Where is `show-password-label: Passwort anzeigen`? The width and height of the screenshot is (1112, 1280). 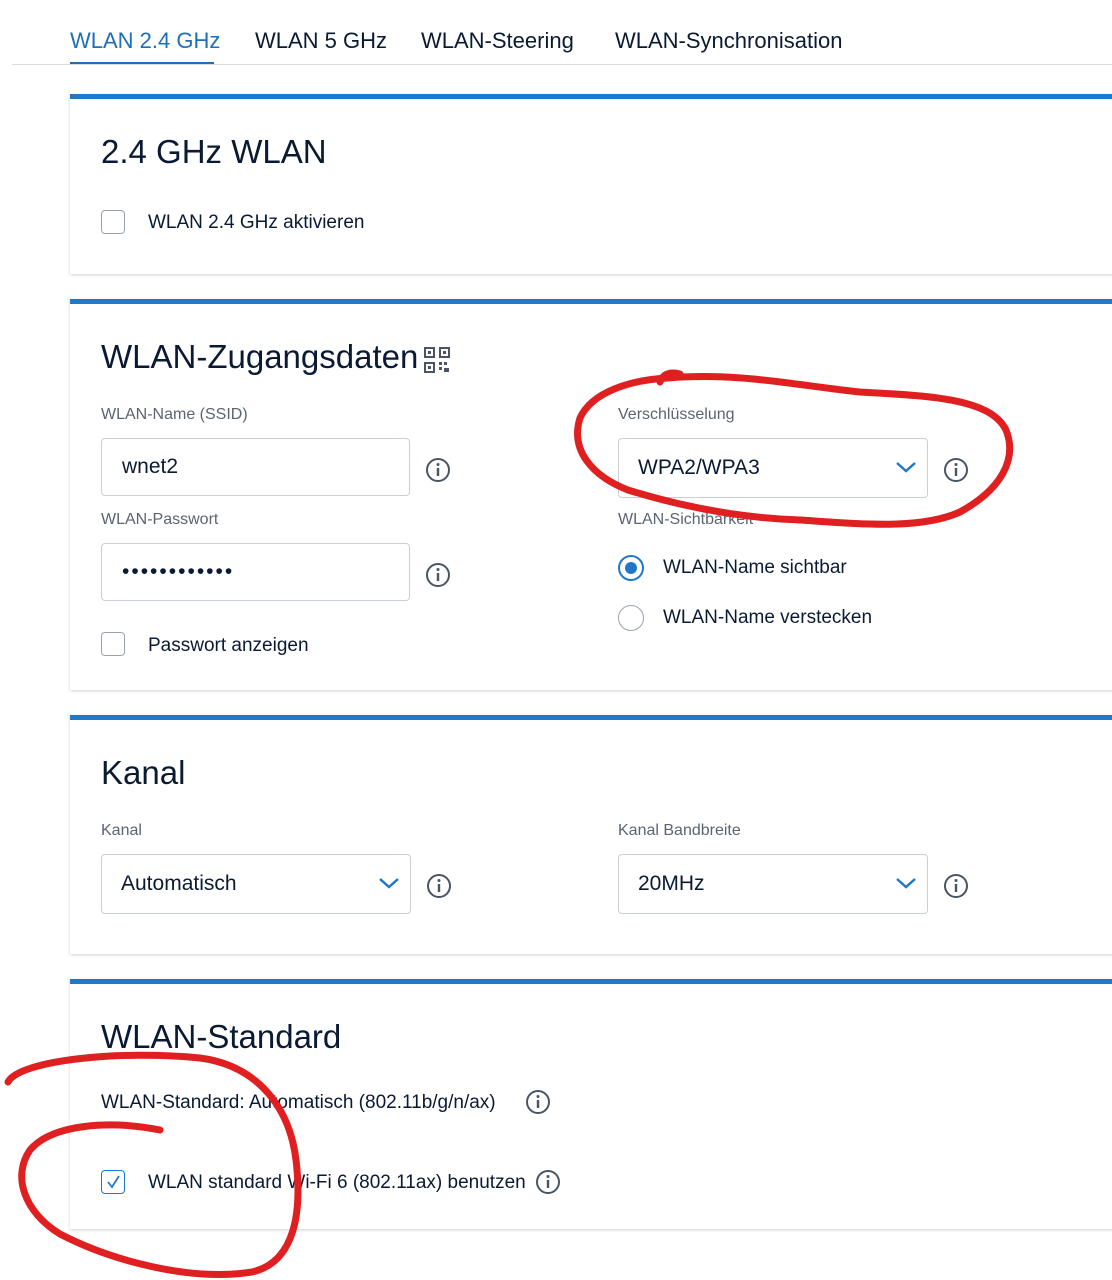
show-password-label: Passwort anzeigen is located at coordinates (228, 645).